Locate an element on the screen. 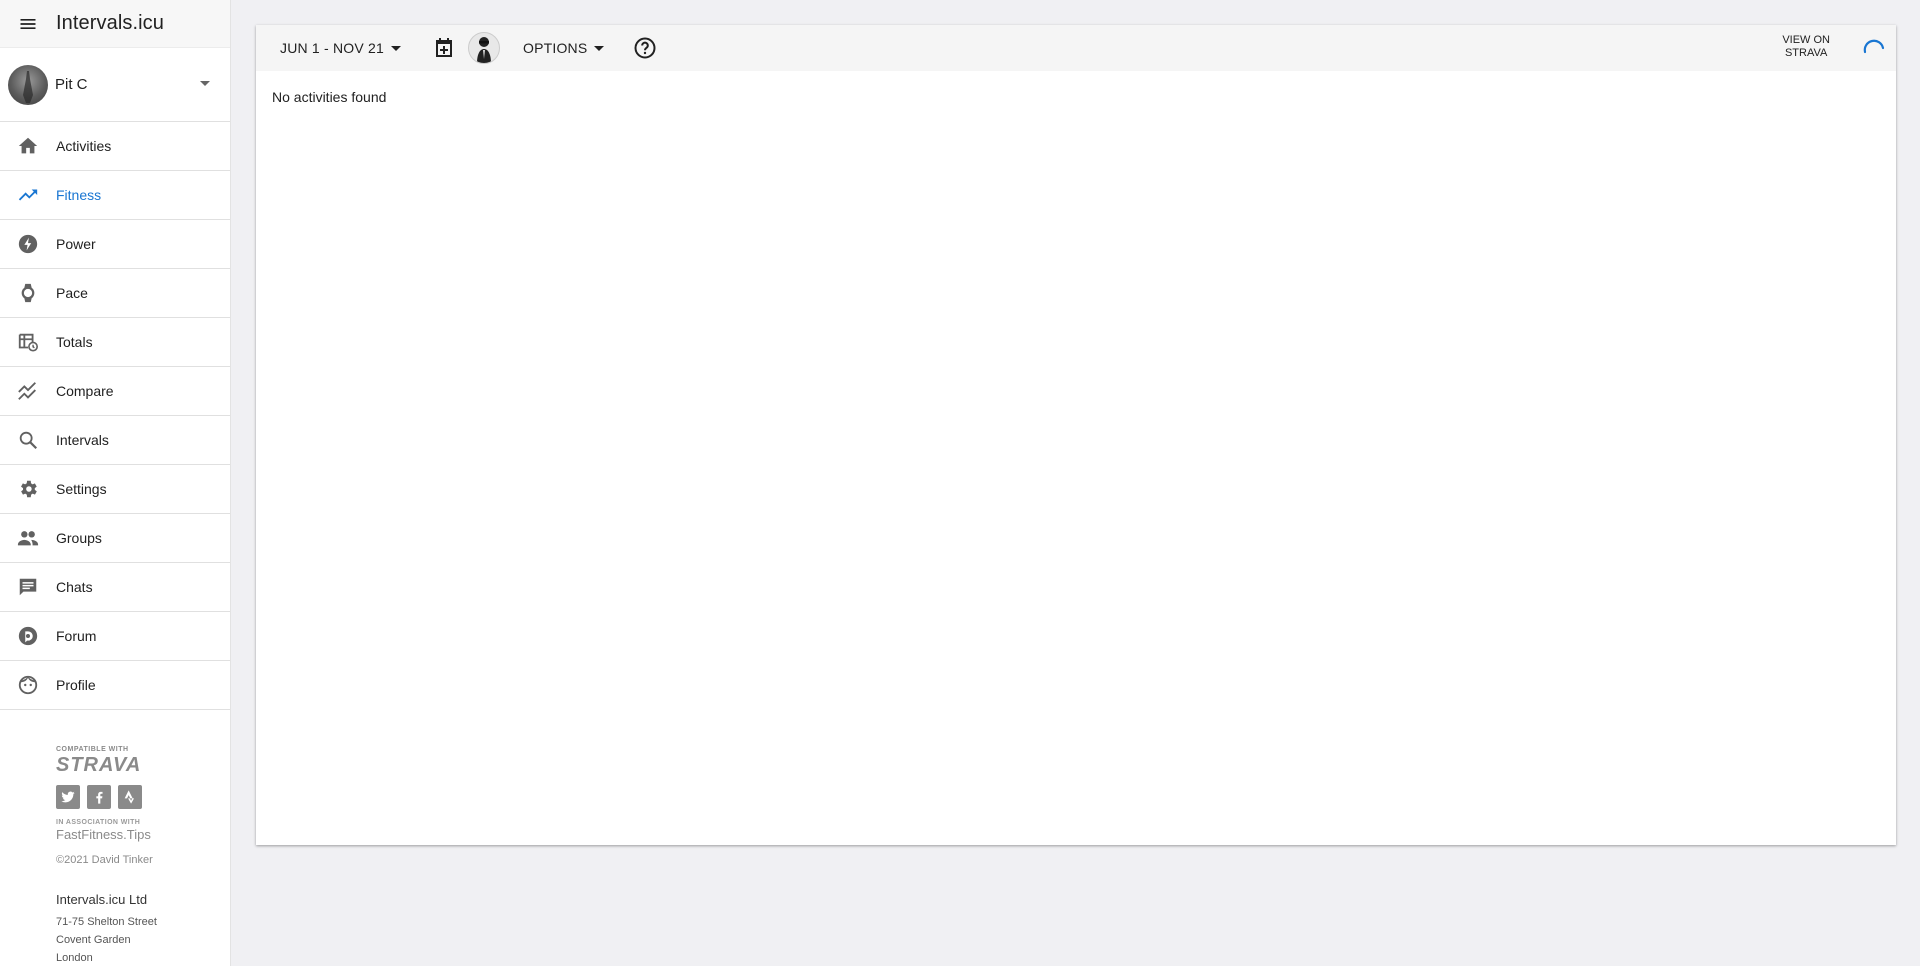 Image resolution: width=1920 pixels, height=966 pixels. copyright-text: ©2021 David Tinker is located at coordinates (104, 860).